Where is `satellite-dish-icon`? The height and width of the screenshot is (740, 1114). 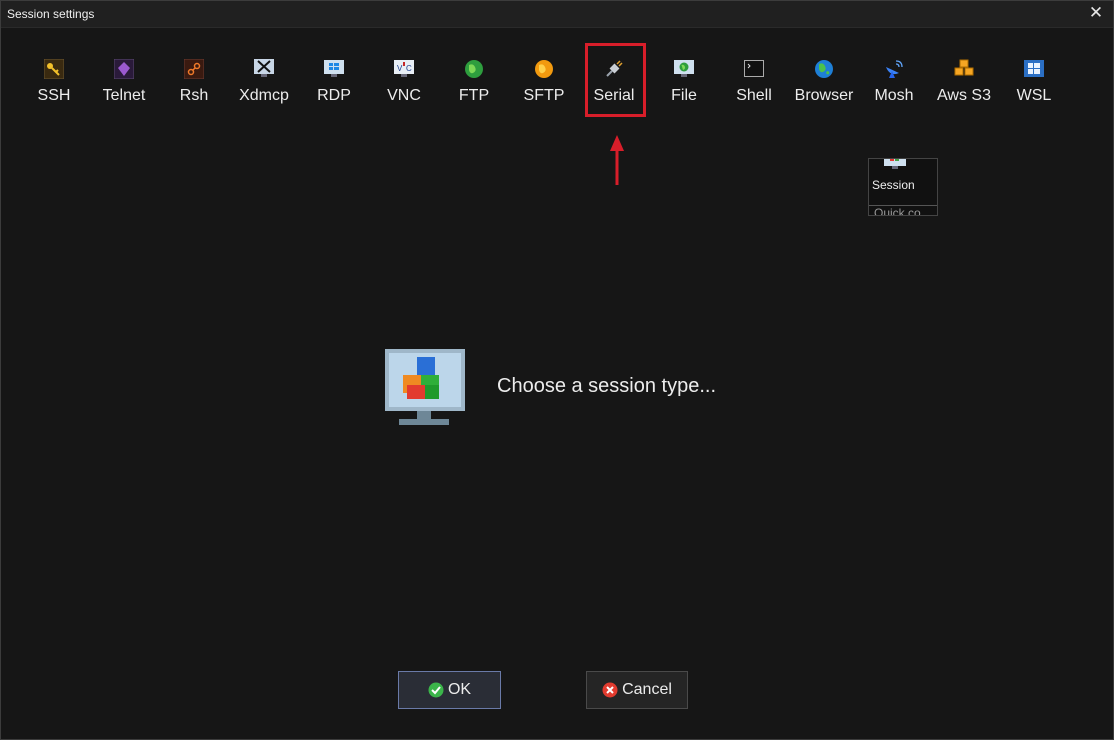 satellite-dish-icon is located at coordinates (894, 69).